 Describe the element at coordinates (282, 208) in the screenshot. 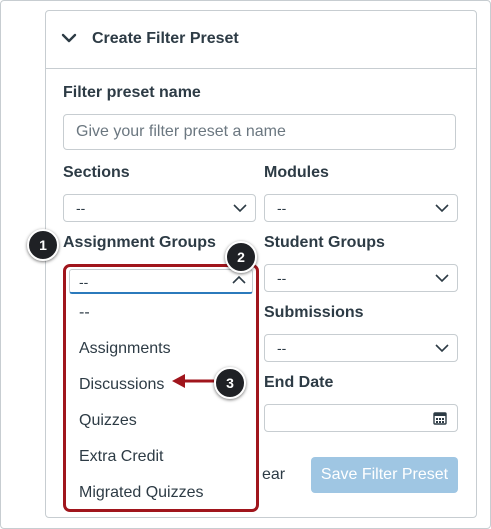

I see `modules-select-value: --` at that location.